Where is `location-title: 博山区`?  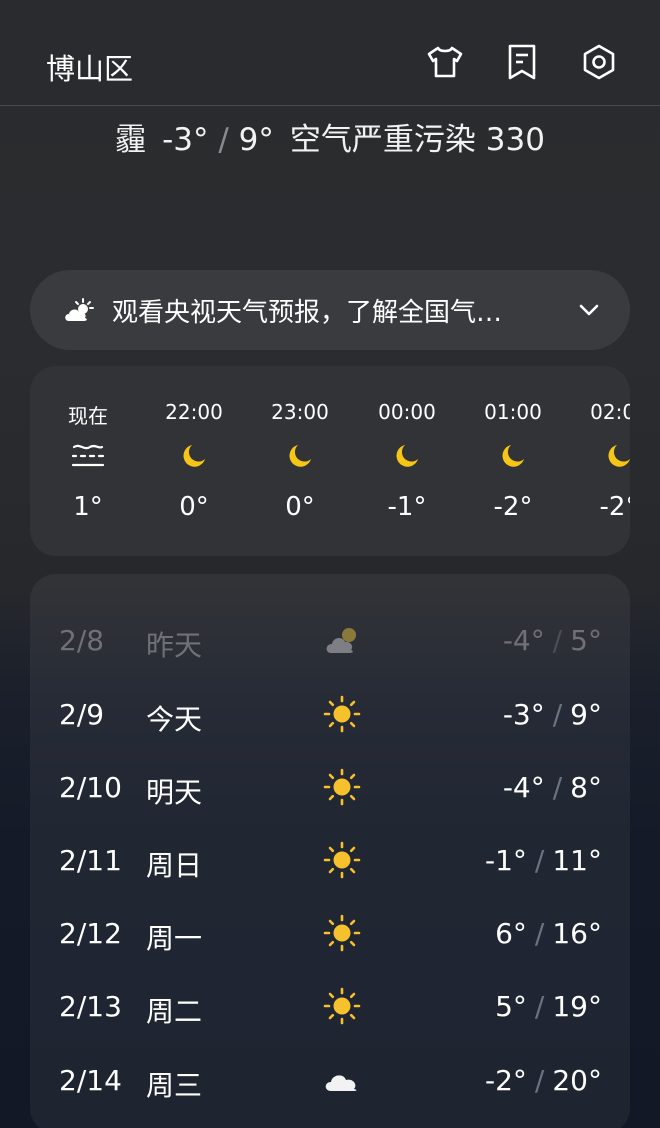 location-title: 博山区 is located at coordinates (89, 67).